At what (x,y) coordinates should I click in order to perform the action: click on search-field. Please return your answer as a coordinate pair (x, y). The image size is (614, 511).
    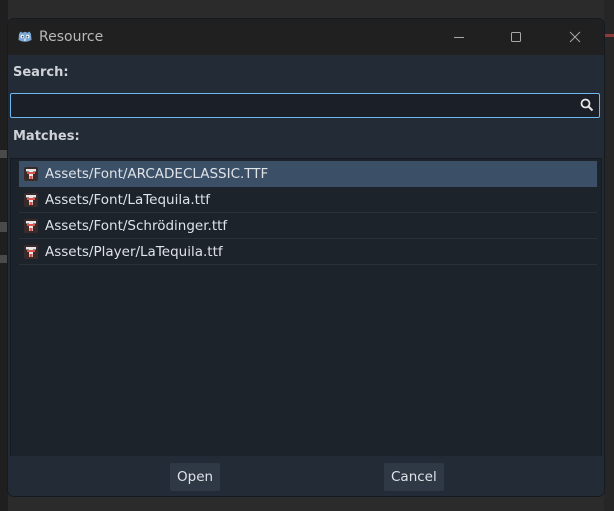
    Looking at the image, I should click on (305, 105).